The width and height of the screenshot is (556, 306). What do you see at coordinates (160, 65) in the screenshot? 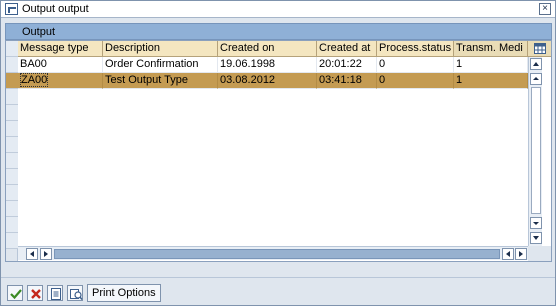
I see `cell-description: Order Confirmation` at bounding box center [160, 65].